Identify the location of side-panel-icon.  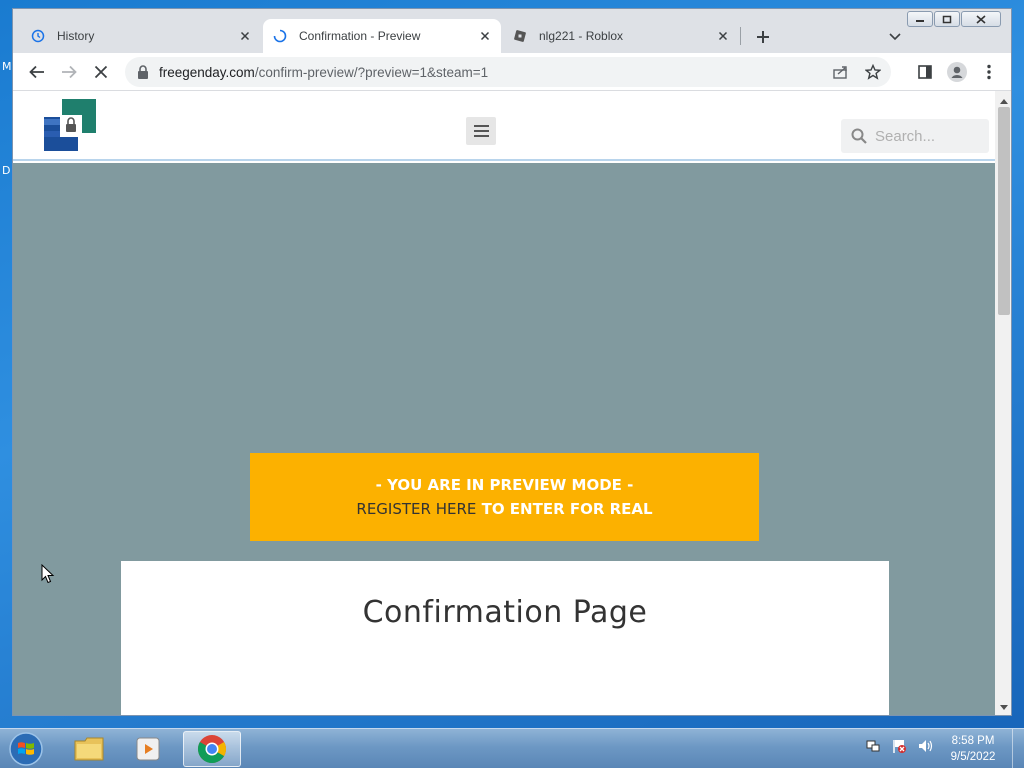
(925, 72).